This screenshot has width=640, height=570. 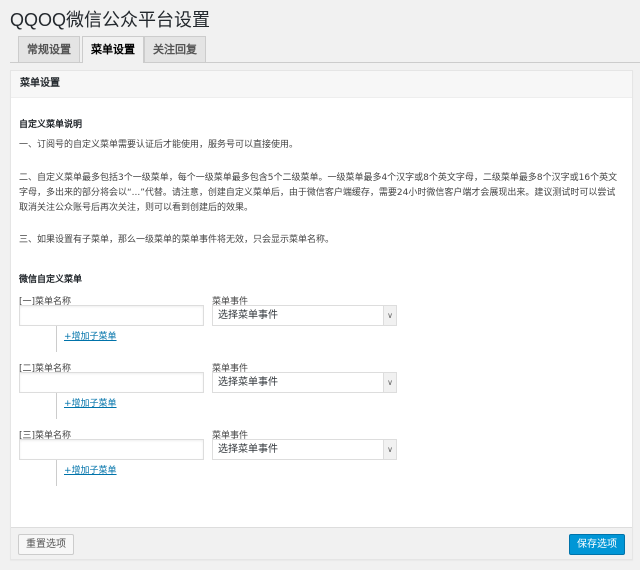 I want to click on page-title: QQOQ微信公众平台设置, so click(x=110, y=20).